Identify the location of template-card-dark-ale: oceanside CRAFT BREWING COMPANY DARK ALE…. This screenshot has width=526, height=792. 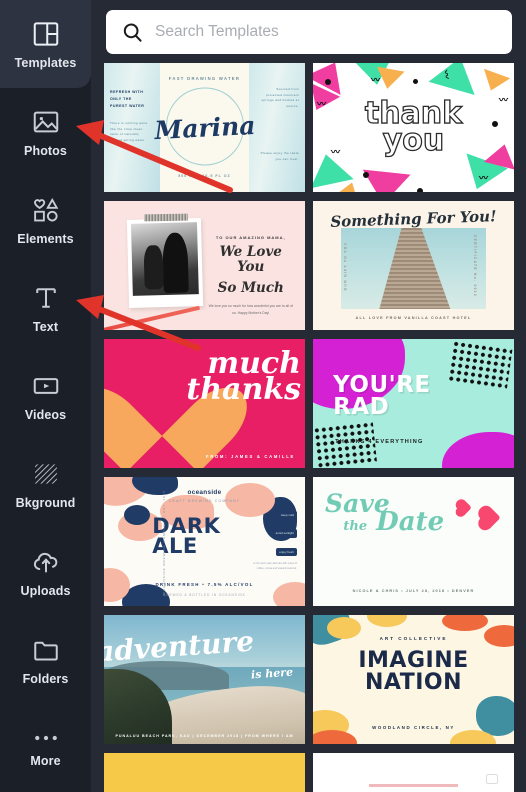
(204, 541).